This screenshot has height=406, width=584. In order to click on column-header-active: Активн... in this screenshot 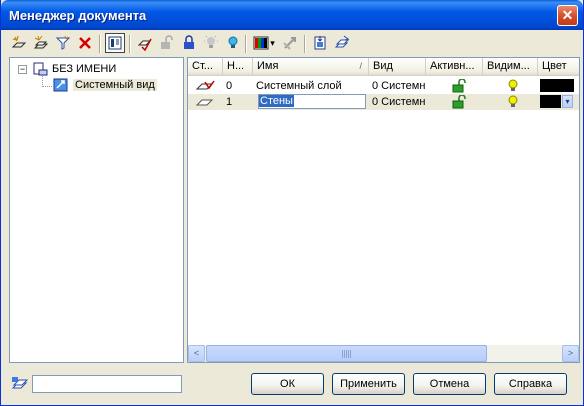, I will do `click(454, 67)`.